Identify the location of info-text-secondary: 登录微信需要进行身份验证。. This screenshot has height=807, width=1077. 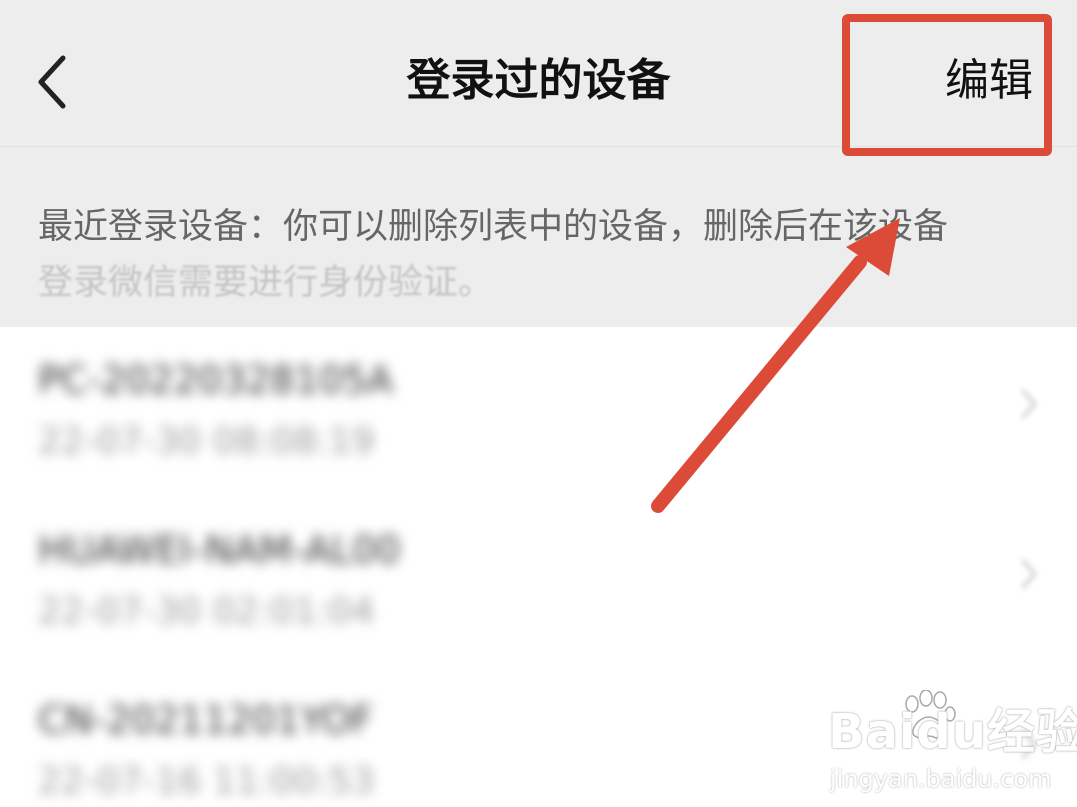
(266, 283).